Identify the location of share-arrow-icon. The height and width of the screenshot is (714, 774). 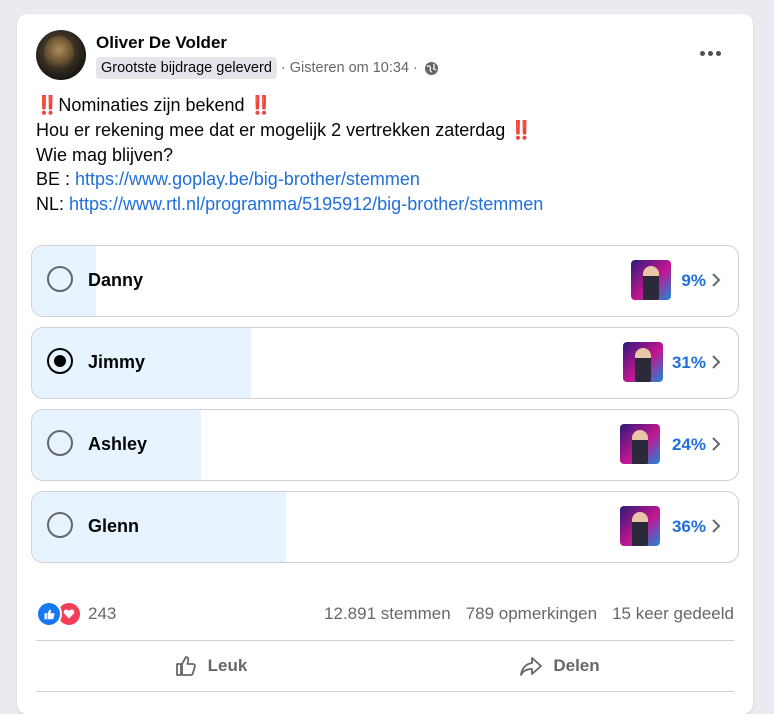
(531, 666).